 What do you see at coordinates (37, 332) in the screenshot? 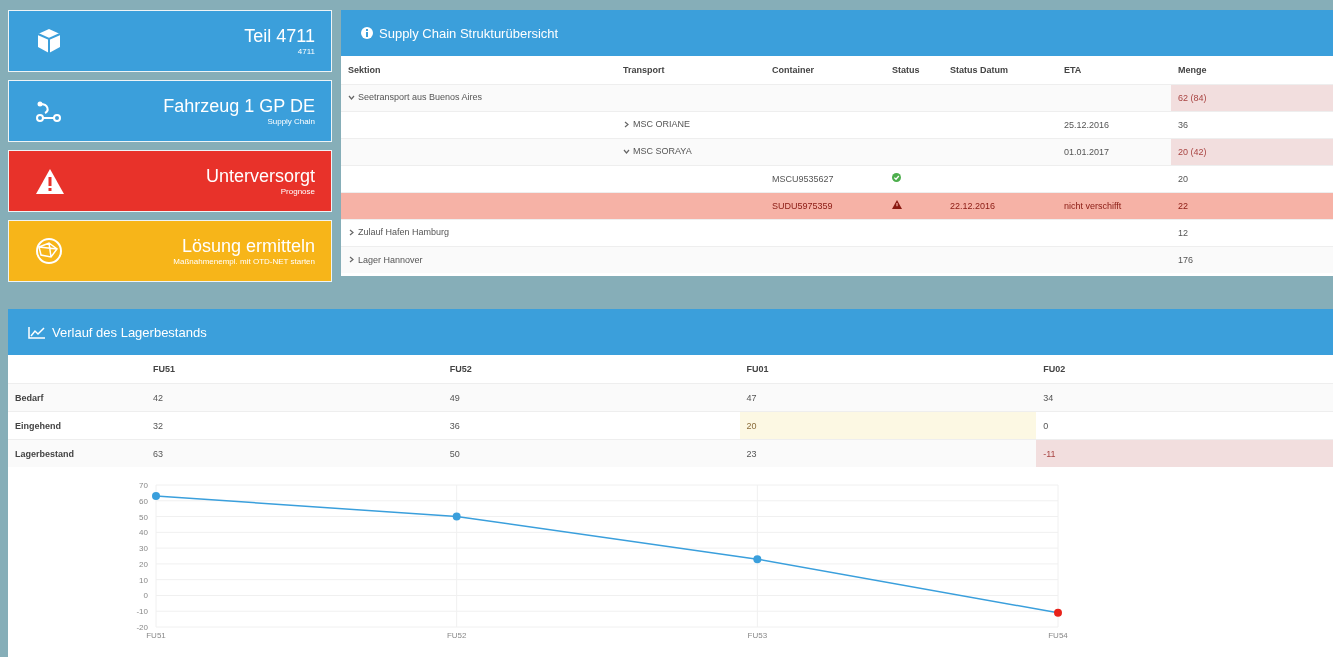
I see `line-chart-icon` at bounding box center [37, 332].